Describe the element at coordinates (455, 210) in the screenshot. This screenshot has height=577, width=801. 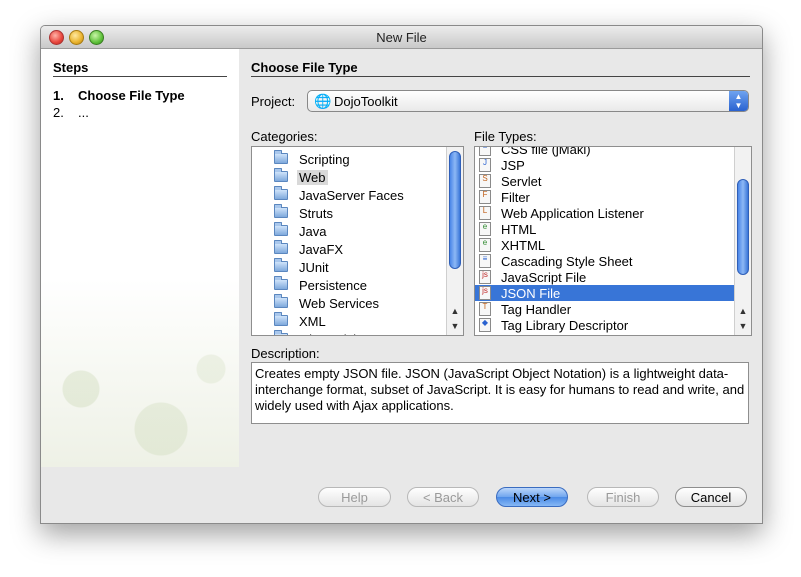
I see `categories-scroll-thumb` at that location.